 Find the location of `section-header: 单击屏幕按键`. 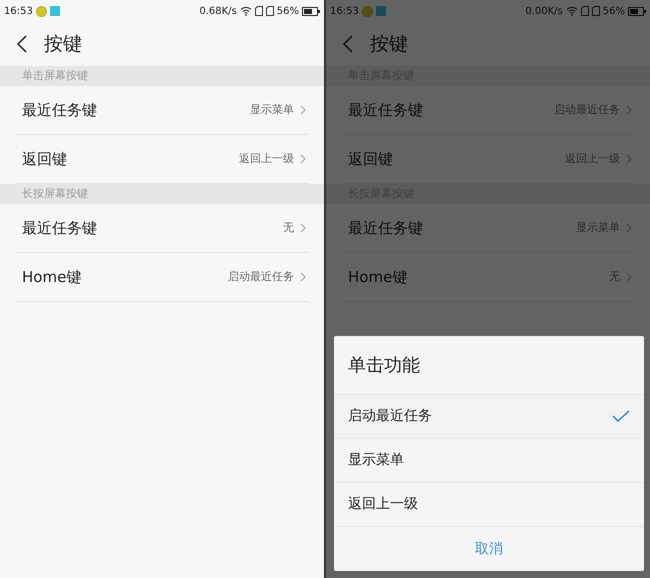

section-header: 单击屏幕按键 is located at coordinates (162, 76).